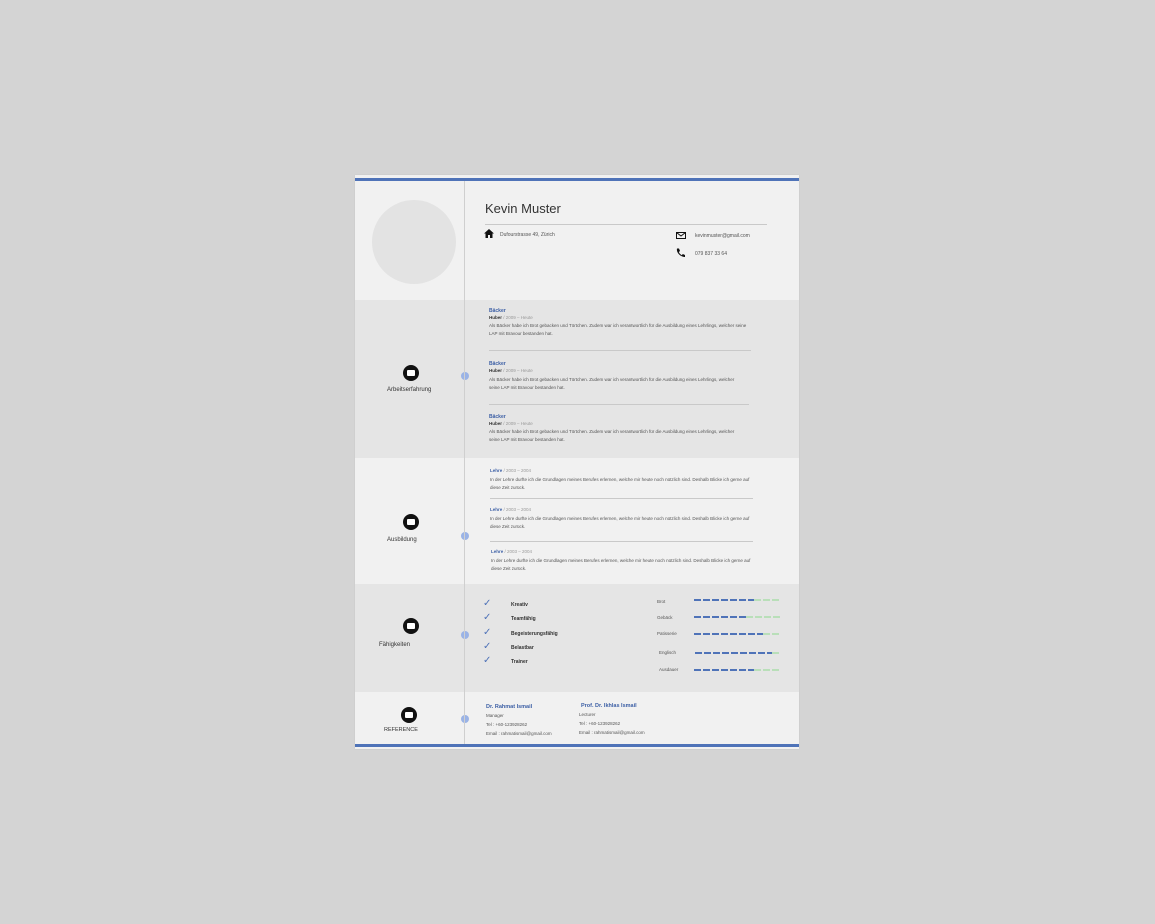  What do you see at coordinates (465, 719) in the screenshot?
I see `timeline-dot-reference` at bounding box center [465, 719].